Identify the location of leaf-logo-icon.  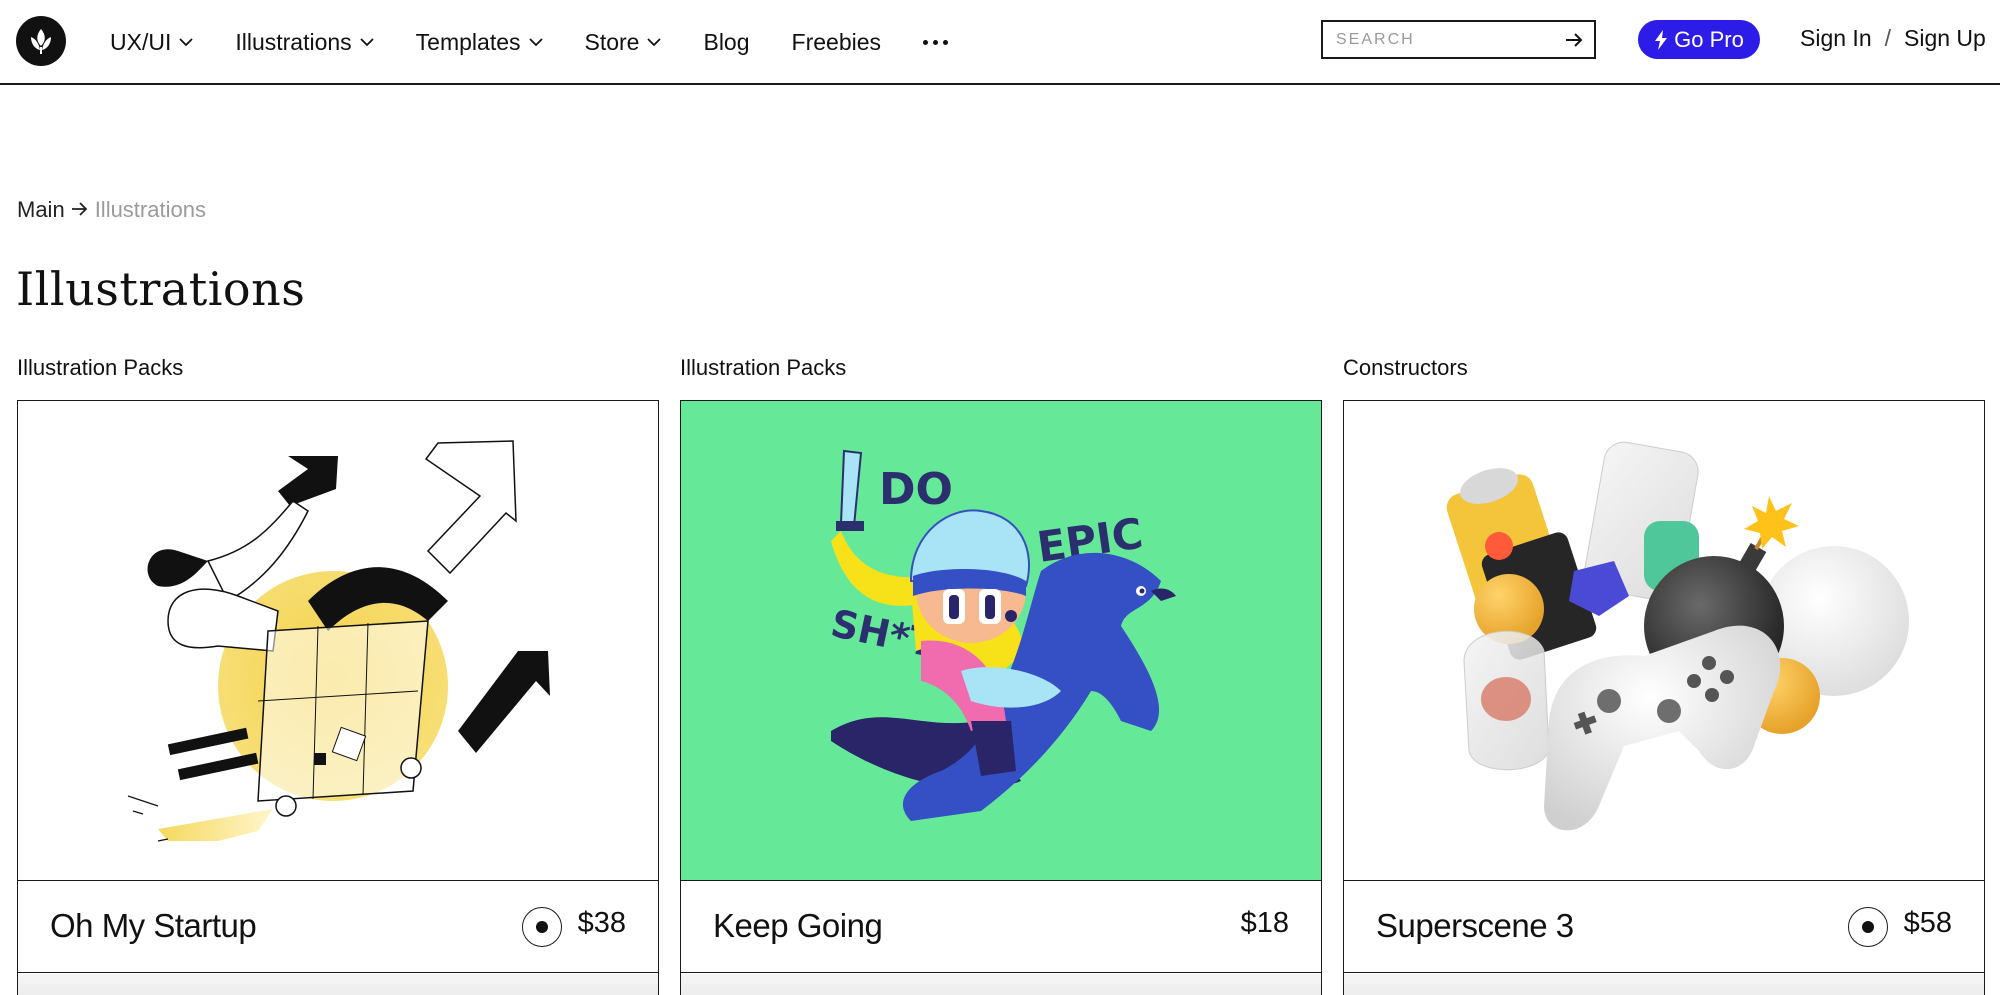
(41, 41).